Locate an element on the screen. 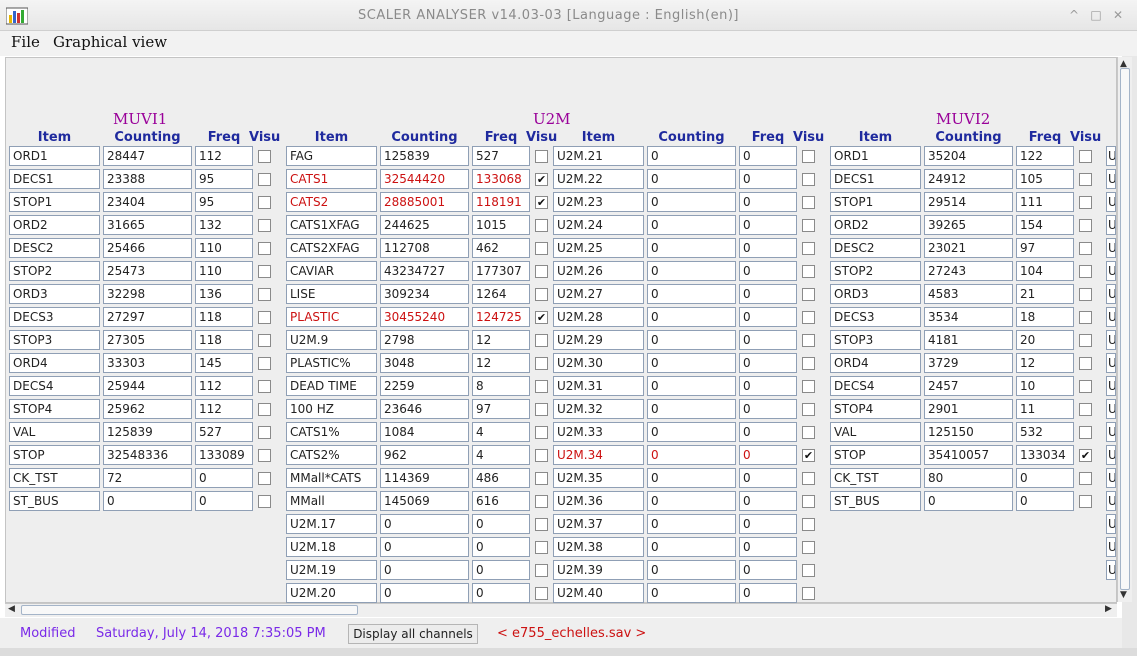 This screenshot has height=656, width=1137. minimize-button: ^ is located at coordinates (1074, 15).